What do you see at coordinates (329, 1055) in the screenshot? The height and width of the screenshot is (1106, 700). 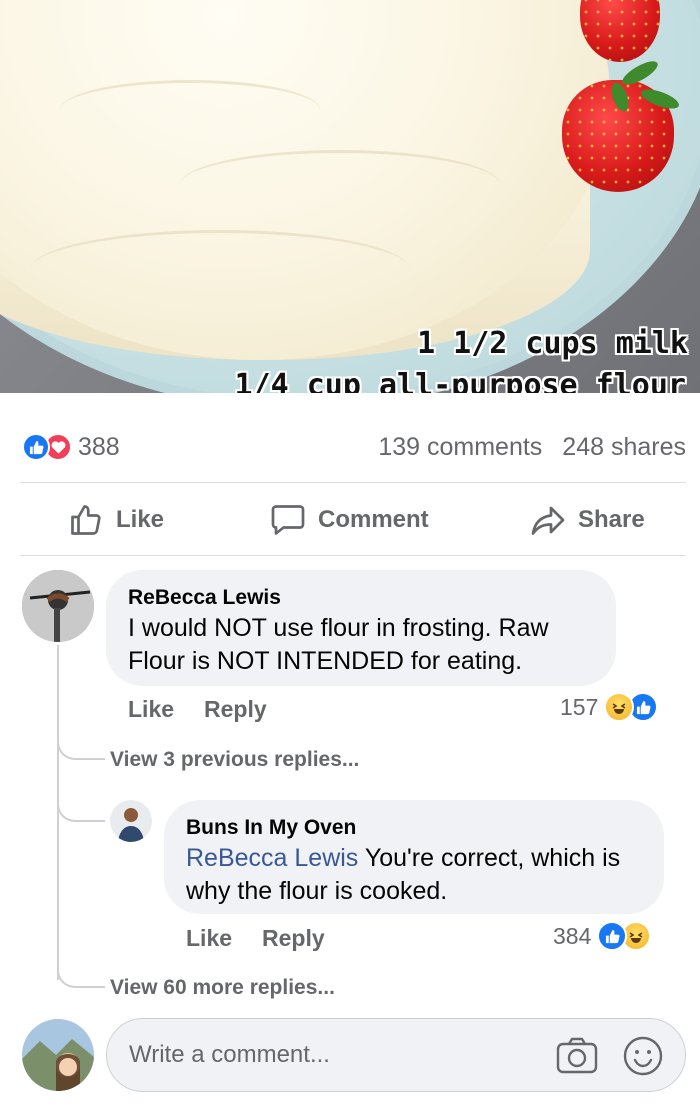 I see `comment-input` at bounding box center [329, 1055].